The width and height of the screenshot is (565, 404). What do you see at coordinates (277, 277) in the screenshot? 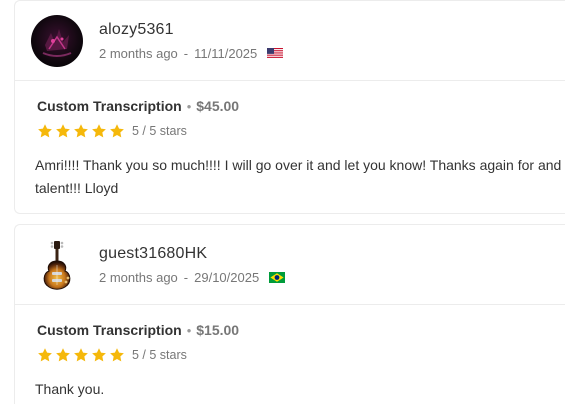
I see `brazil-flag-icon` at bounding box center [277, 277].